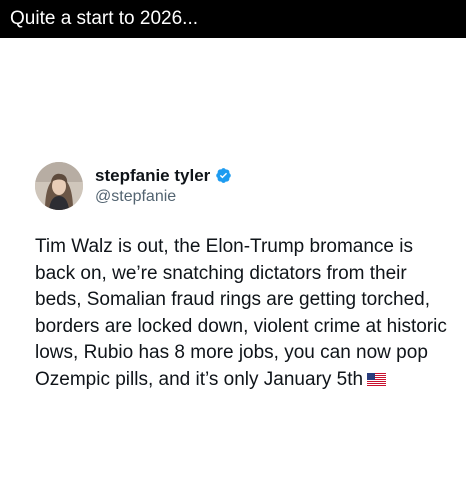  What do you see at coordinates (377, 379) in the screenshot?
I see `us-flag-icon` at bounding box center [377, 379].